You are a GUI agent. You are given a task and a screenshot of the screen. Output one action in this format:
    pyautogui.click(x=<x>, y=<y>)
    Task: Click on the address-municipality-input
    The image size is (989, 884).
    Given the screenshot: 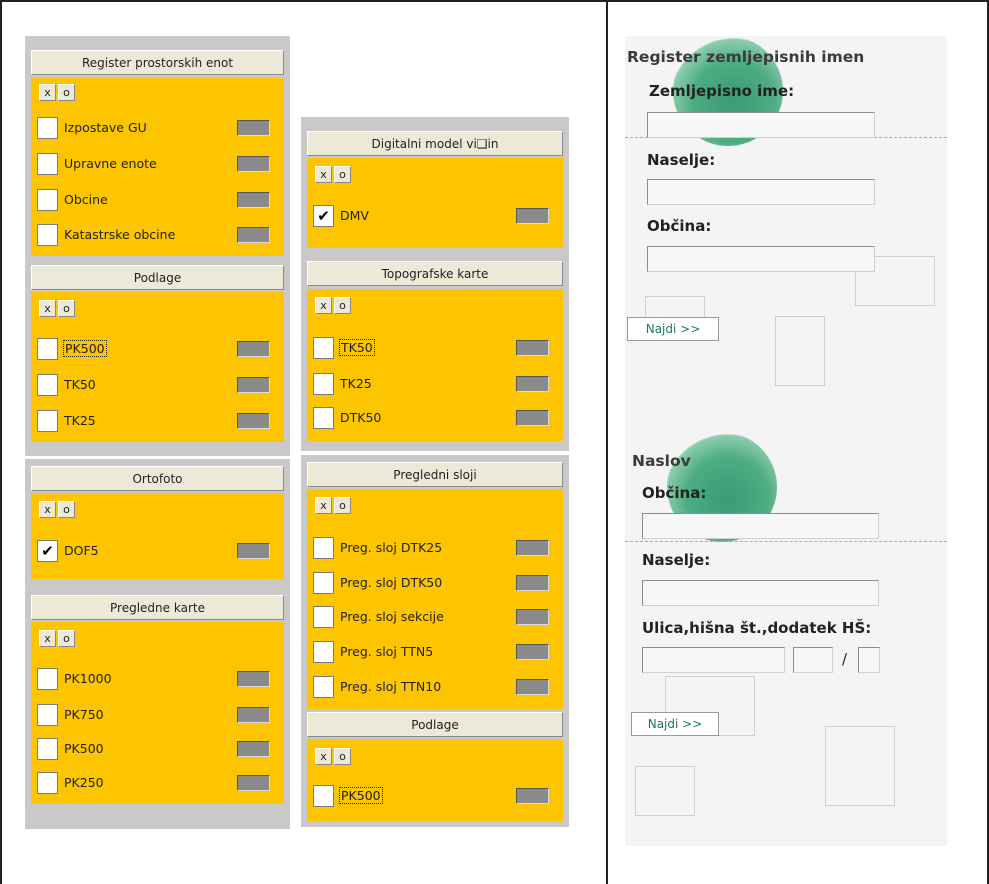 What is the action you would take?
    pyautogui.click(x=760, y=526)
    